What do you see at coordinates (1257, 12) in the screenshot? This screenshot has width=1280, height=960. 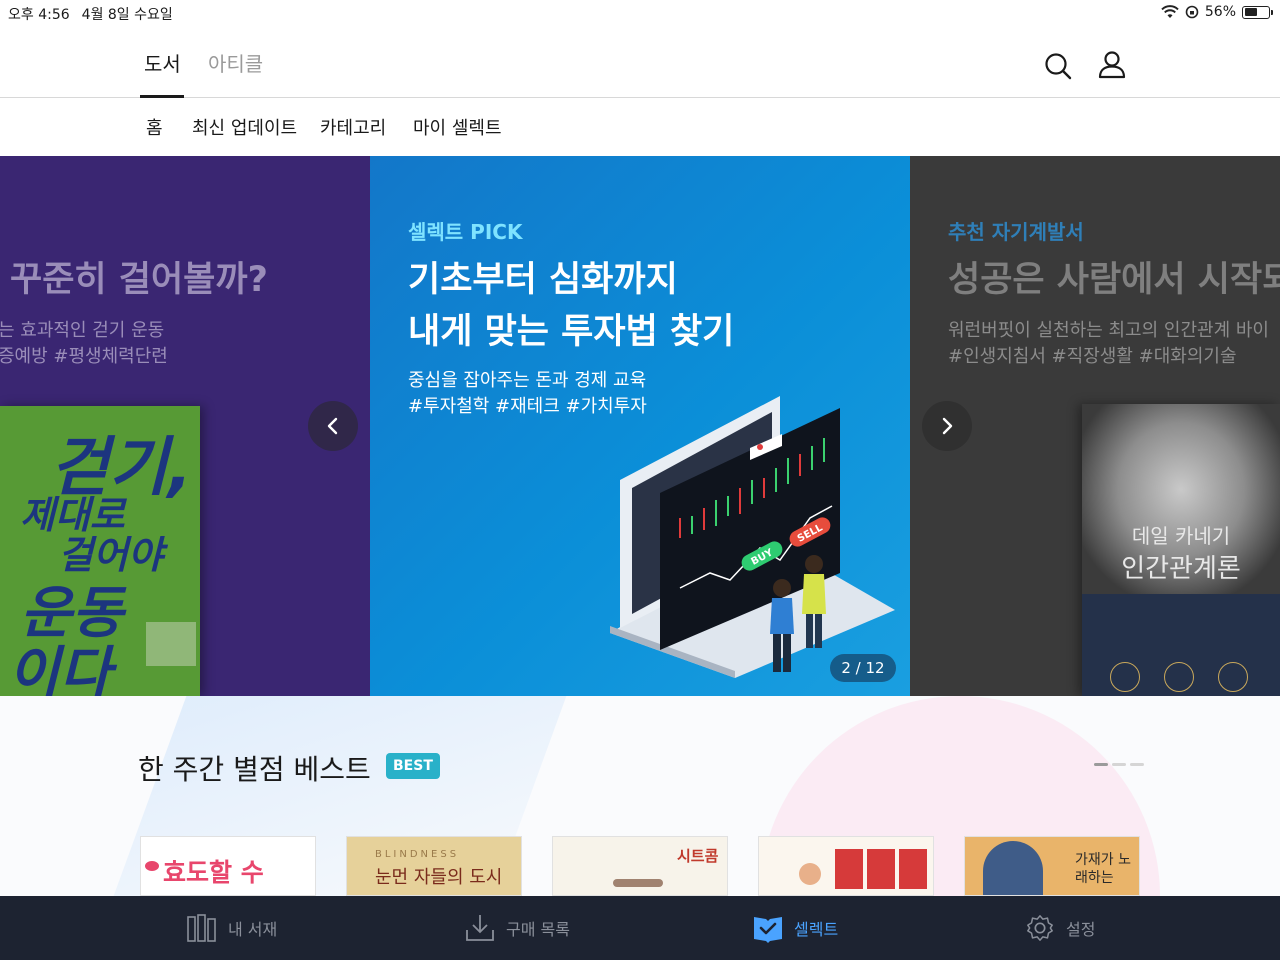 I see `battery-icon` at bounding box center [1257, 12].